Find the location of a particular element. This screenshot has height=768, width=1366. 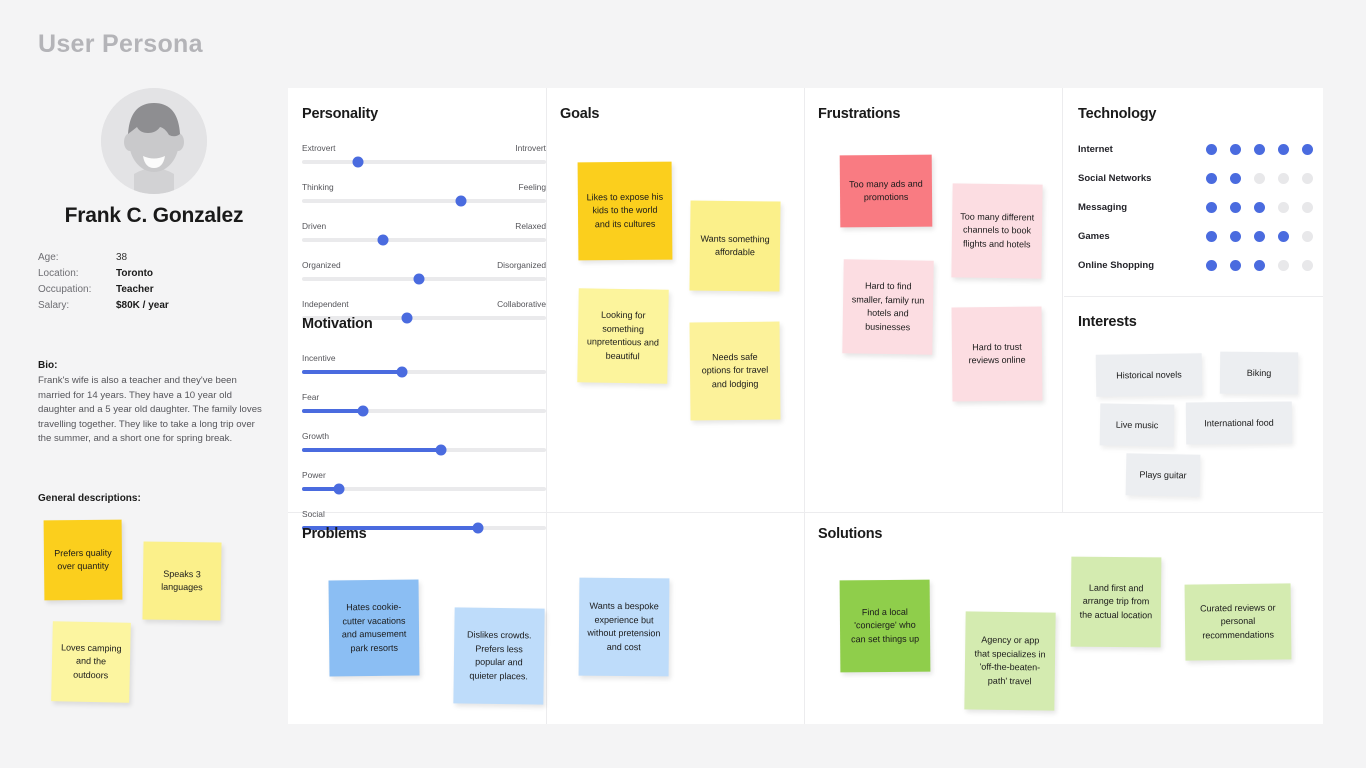

interest-tag: Live music is located at coordinates (1137, 425).